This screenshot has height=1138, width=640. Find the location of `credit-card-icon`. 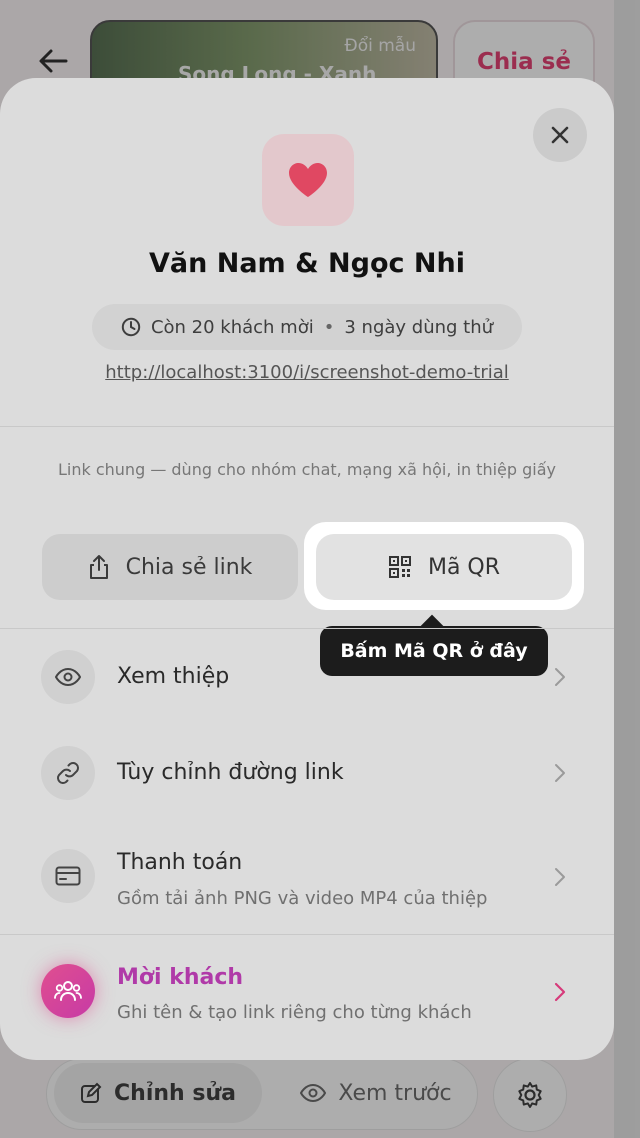

credit-card-icon is located at coordinates (68, 876).